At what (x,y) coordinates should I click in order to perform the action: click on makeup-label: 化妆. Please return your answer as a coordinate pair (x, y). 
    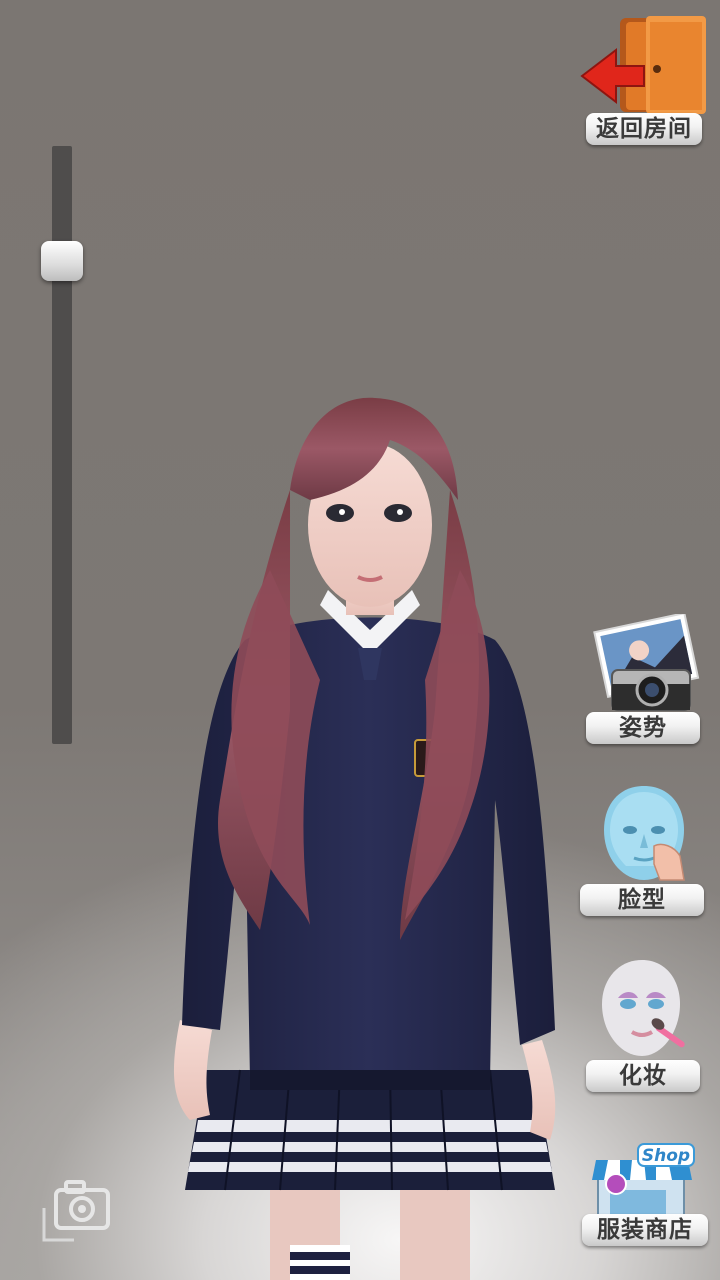
    Looking at the image, I should click on (643, 1076).